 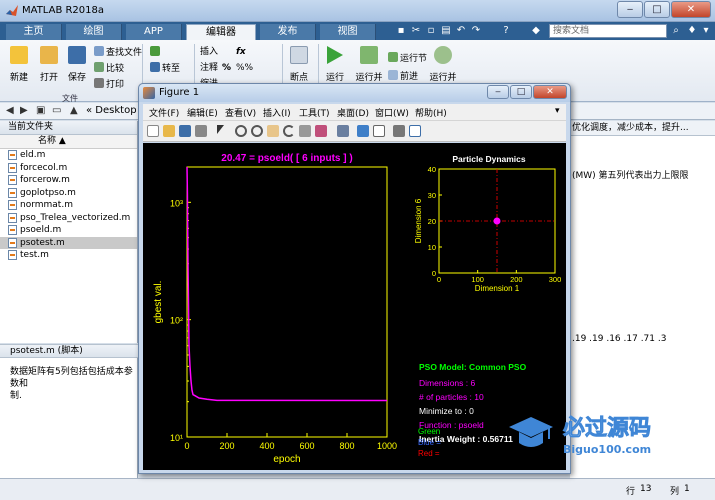 I want to click on zoom-in-icon, so click(x=241, y=131).